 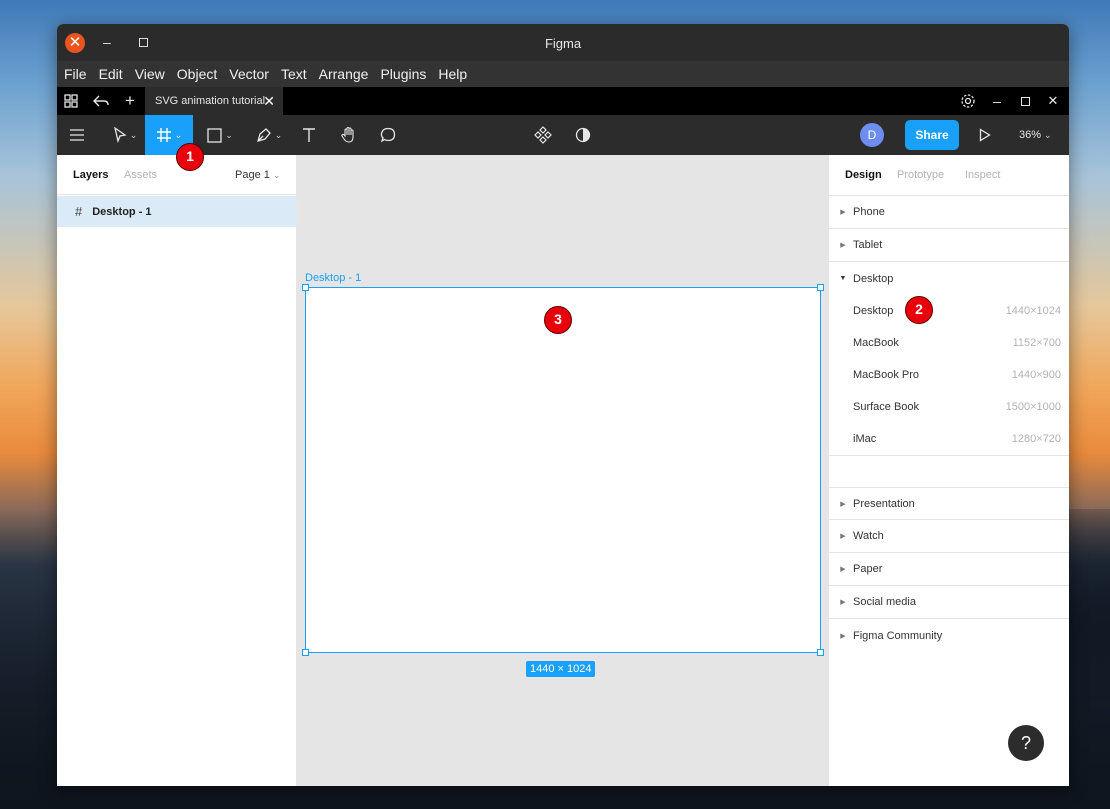 I want to click on page-selector: Page 1 ⌄, so click(x=257, y=175).